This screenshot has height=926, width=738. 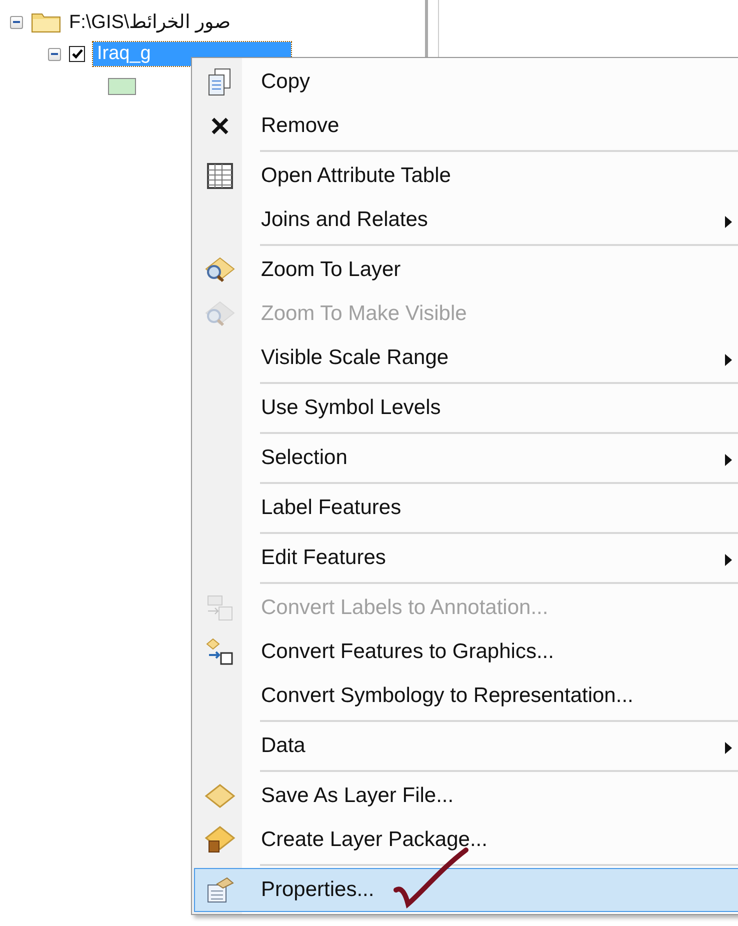 What do you see at coordinates (220, 890) in the screenshot?
I see `properties-icon` at bounding box center [220, 890].